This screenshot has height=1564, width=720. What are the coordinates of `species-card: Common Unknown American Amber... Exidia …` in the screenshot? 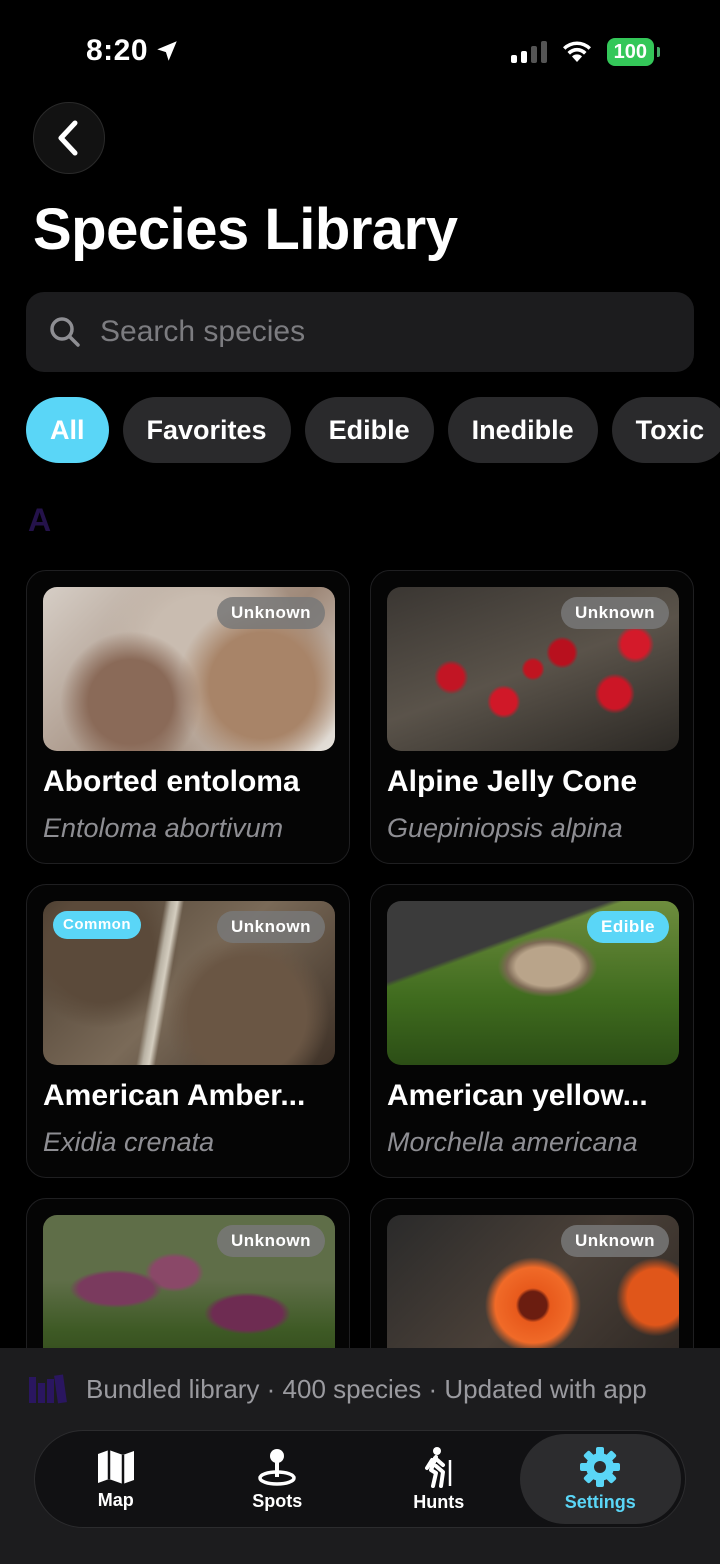 It's located at (188, 1031).